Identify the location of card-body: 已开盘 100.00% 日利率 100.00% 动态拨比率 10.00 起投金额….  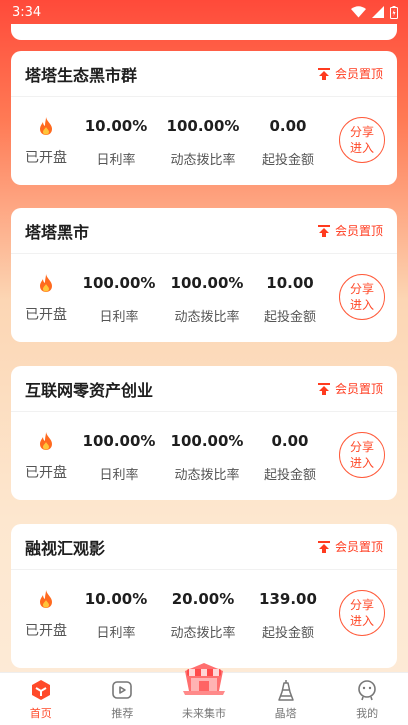
(204, 298).